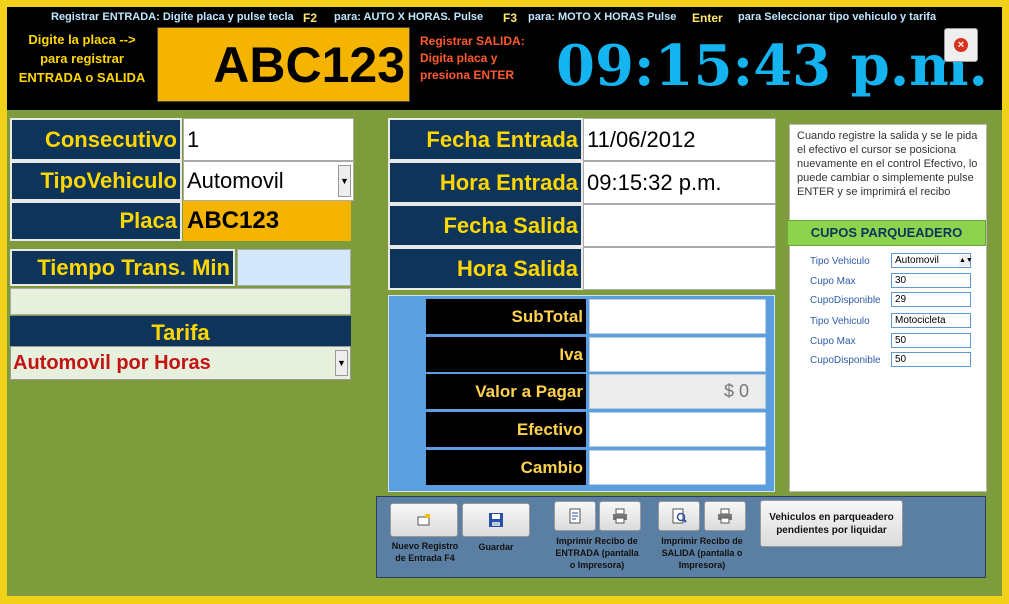 The width and height of the screenshot is (1009, 604). Describe the element at coordinates (496, 547) in the screenshot. I see `guardar-caption: Guardar` at that location.